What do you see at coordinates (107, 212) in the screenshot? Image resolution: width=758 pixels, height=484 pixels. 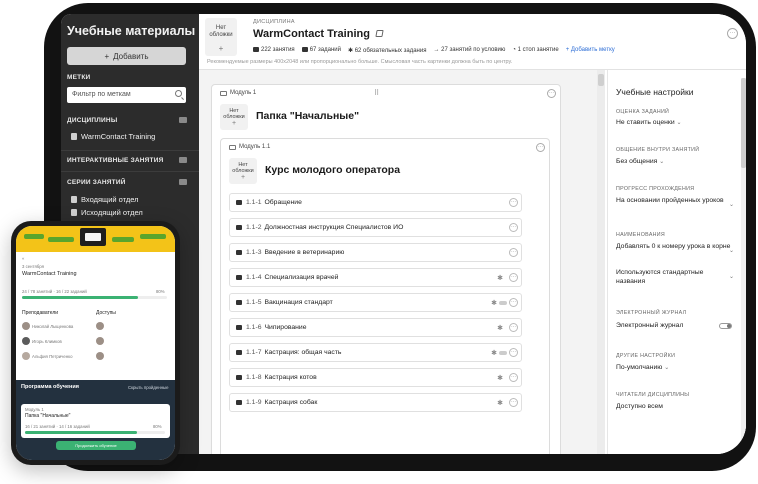 I see `sidebar-item-series: Исходящий отдел` at bounding box center [107, 212].